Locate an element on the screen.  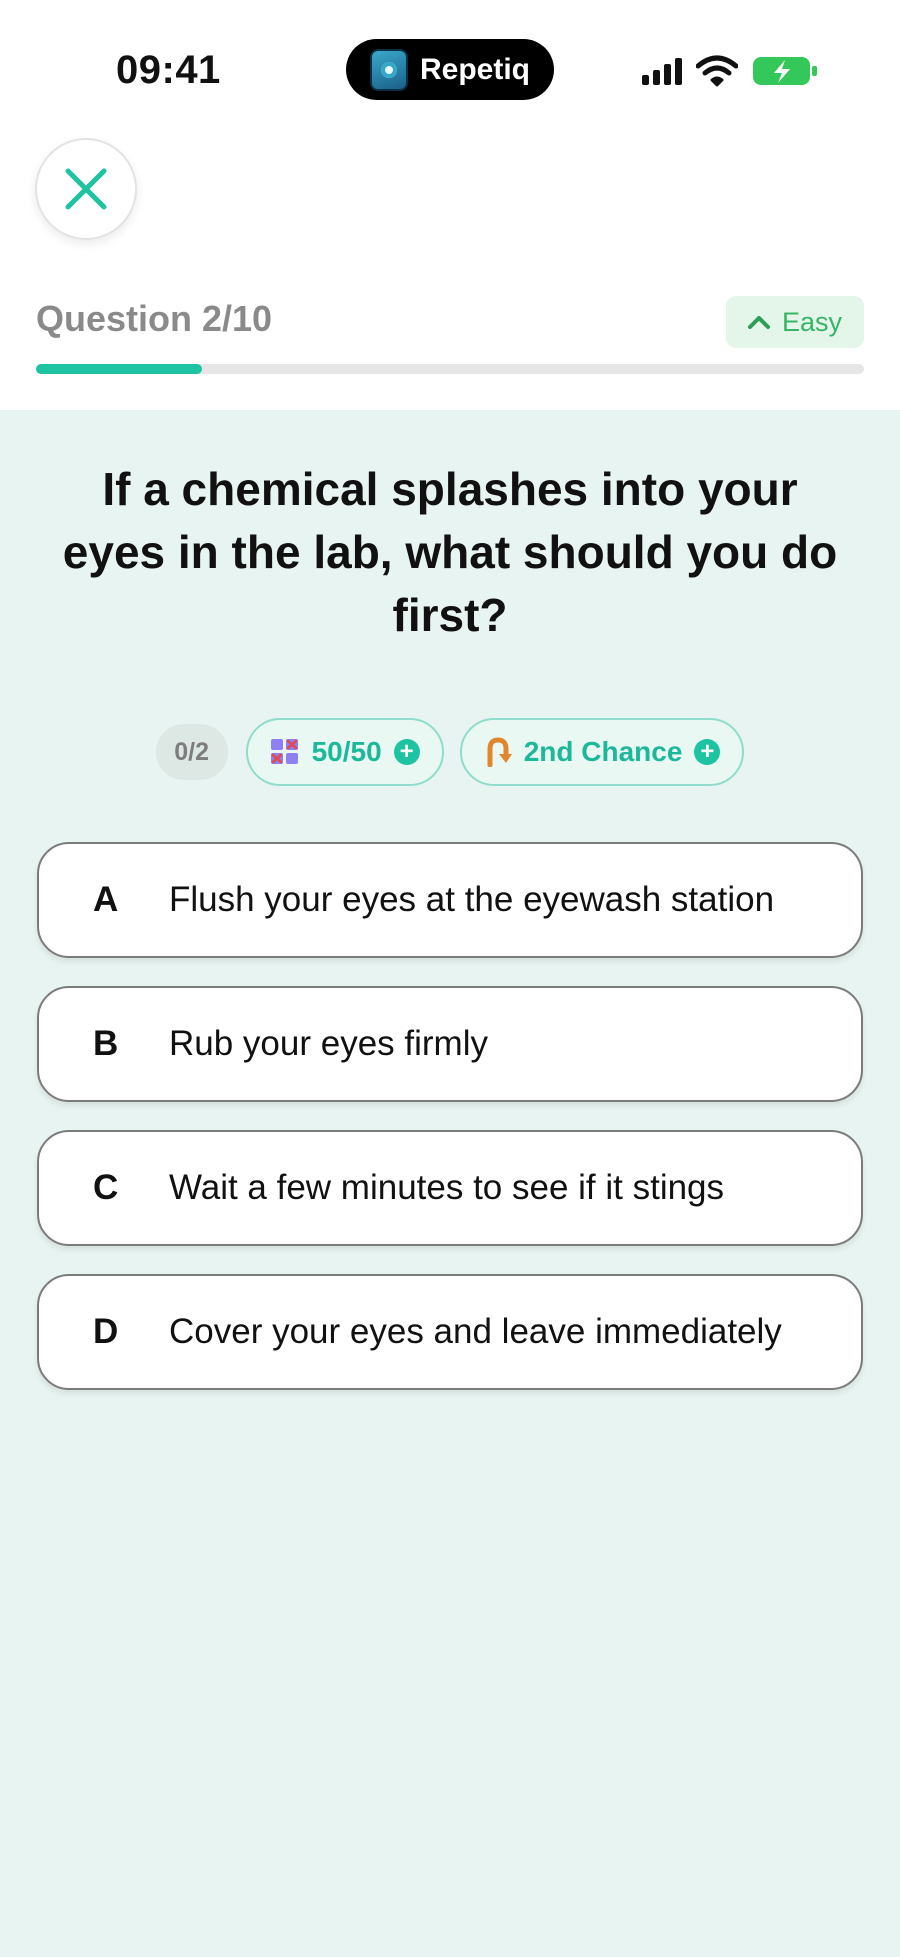
second-chance-button: 2nd Chance + is located at coordinates (602, 752).